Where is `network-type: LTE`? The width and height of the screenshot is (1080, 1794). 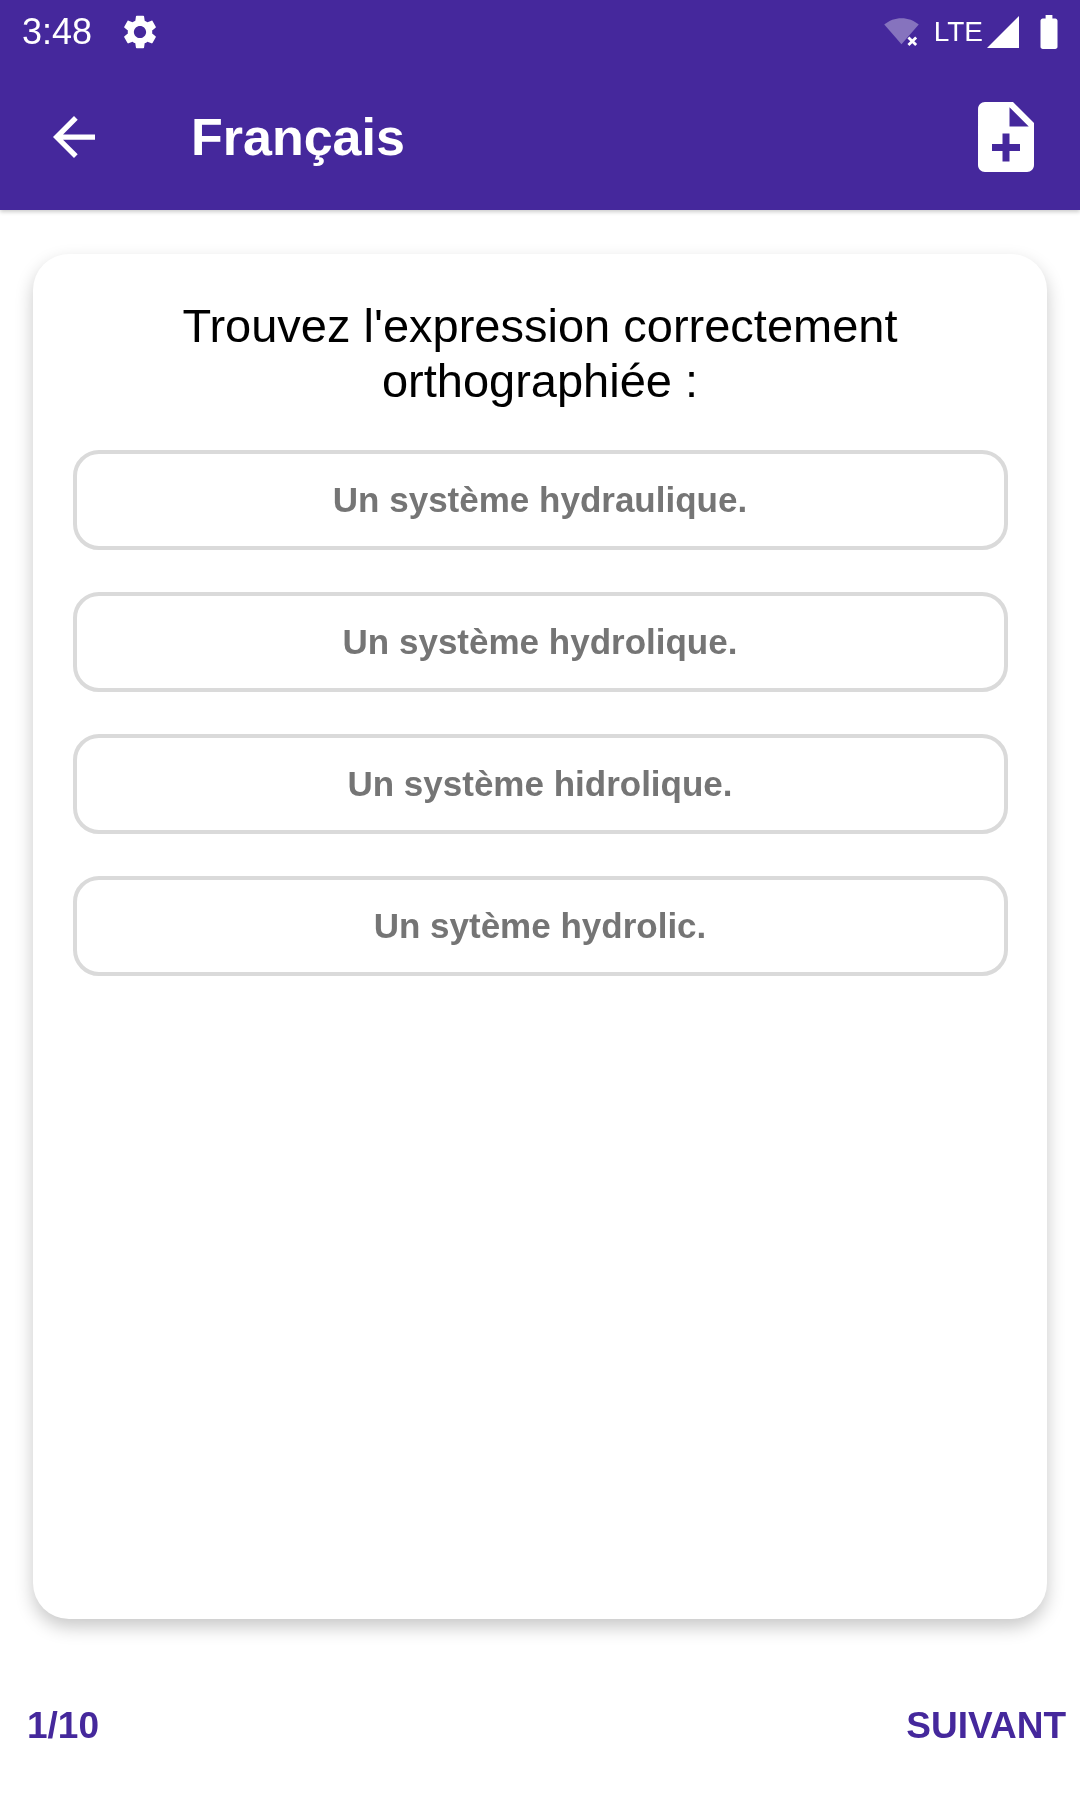
network-type: LTE is located at coordinates (958, 31).